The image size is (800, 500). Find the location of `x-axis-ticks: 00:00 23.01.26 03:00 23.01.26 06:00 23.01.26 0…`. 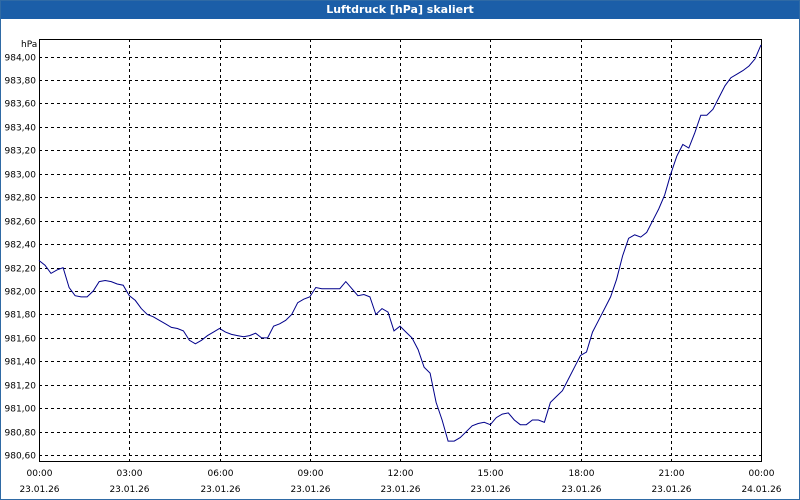

x-axis-ticks: 00:00 23.01.26 03:00 23.01.26 06:00 23.01.26 0… is located at coordinates (400, 482).